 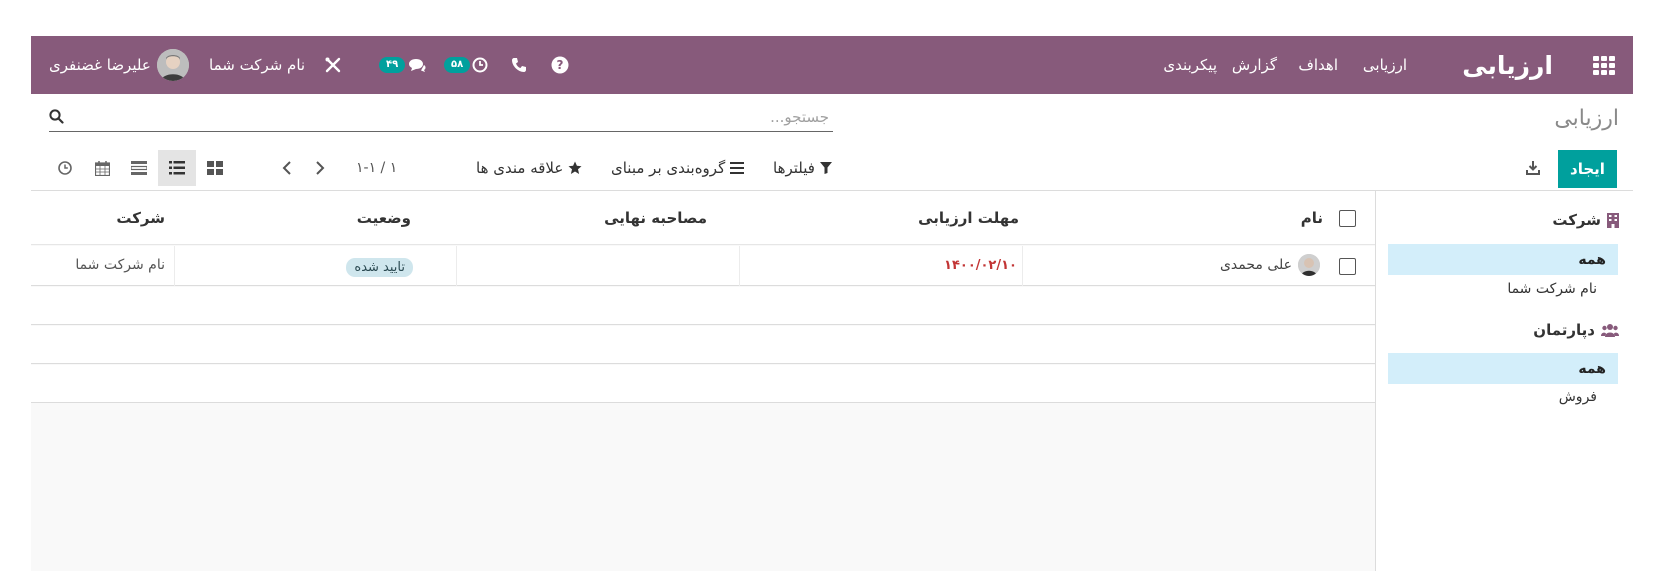 I want to click on column-final-interview: مصاحبه نهایی, so click(x=655, y=218).